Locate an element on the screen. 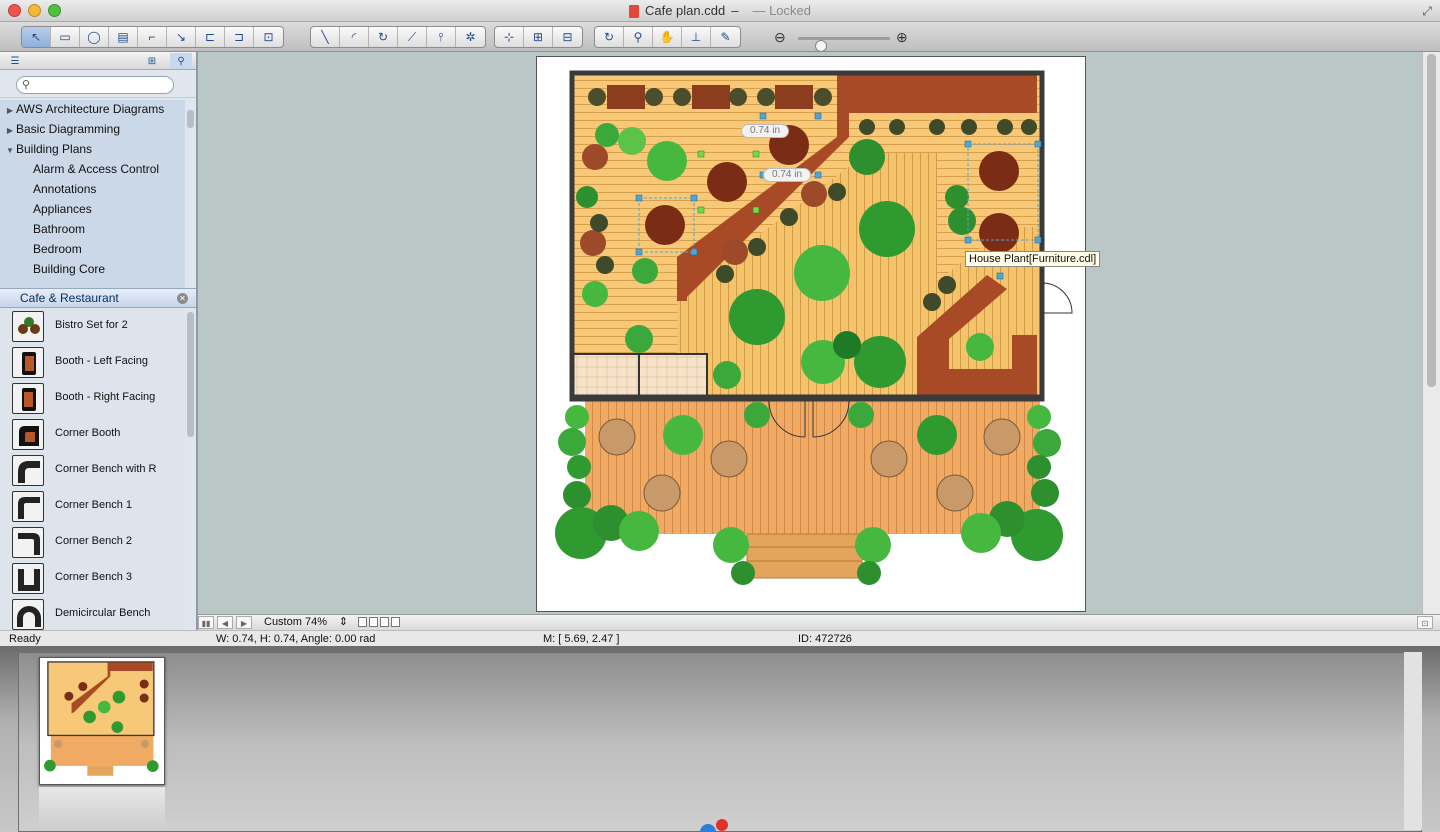  zoom-in-icon: ⊕ is located at coordinates (902, 37).